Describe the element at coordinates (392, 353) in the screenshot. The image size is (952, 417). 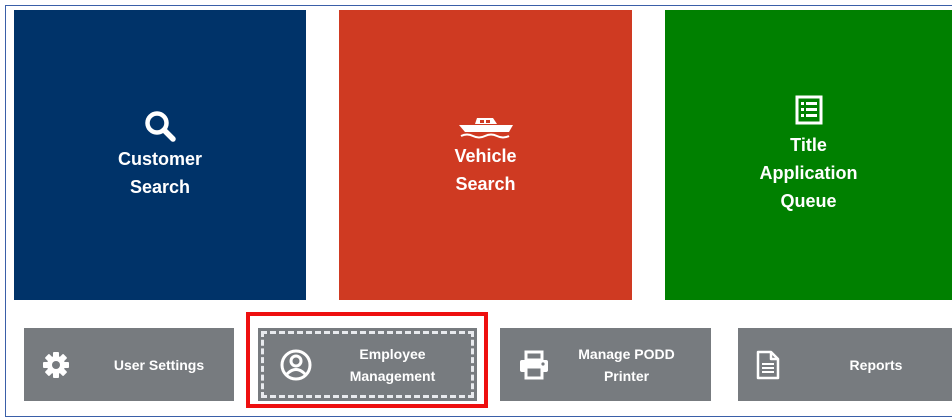
I see `employee-management-label-1: Employee` at that location.